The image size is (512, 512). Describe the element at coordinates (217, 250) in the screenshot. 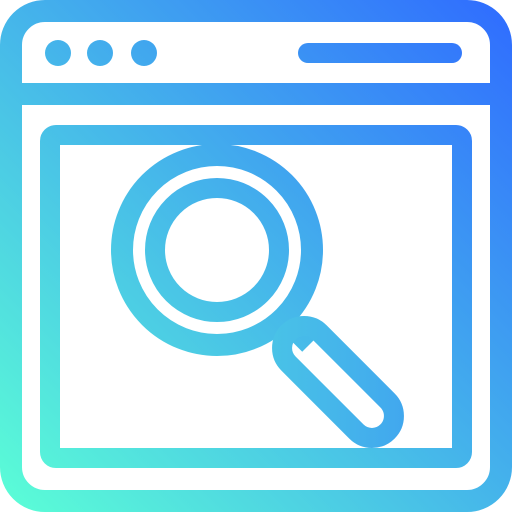

I see `magnifier-lens` at that location.